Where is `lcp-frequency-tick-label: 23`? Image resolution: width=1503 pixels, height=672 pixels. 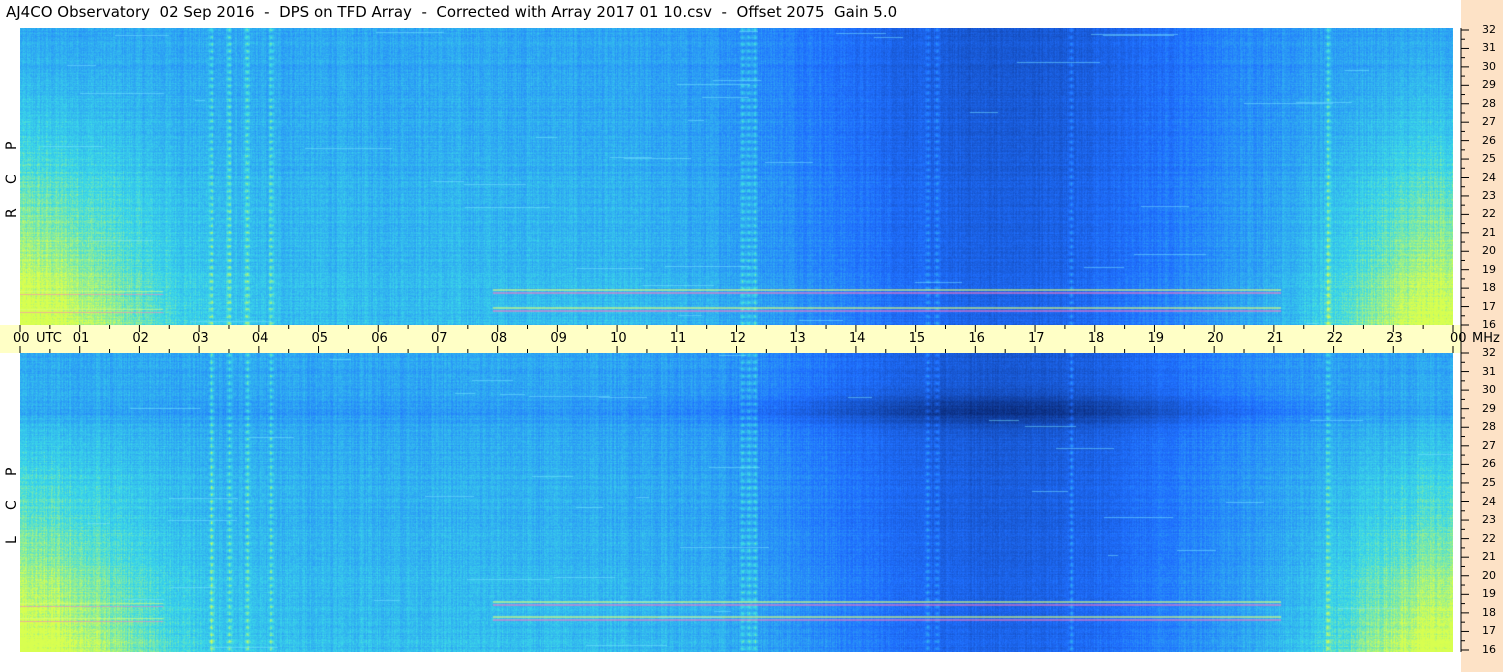 lcp-frequency-tick-label: 23 is located at coordinates (1489, 520).